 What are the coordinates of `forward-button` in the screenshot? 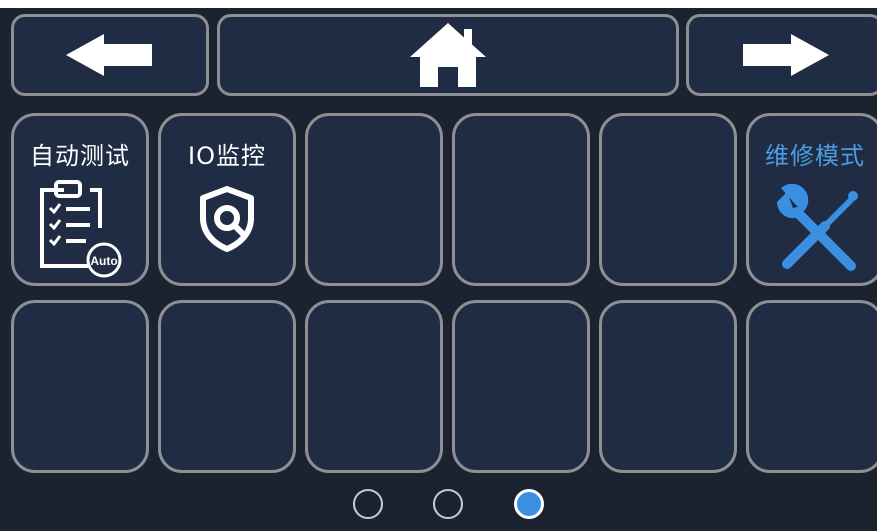 It's located at (781, 55).